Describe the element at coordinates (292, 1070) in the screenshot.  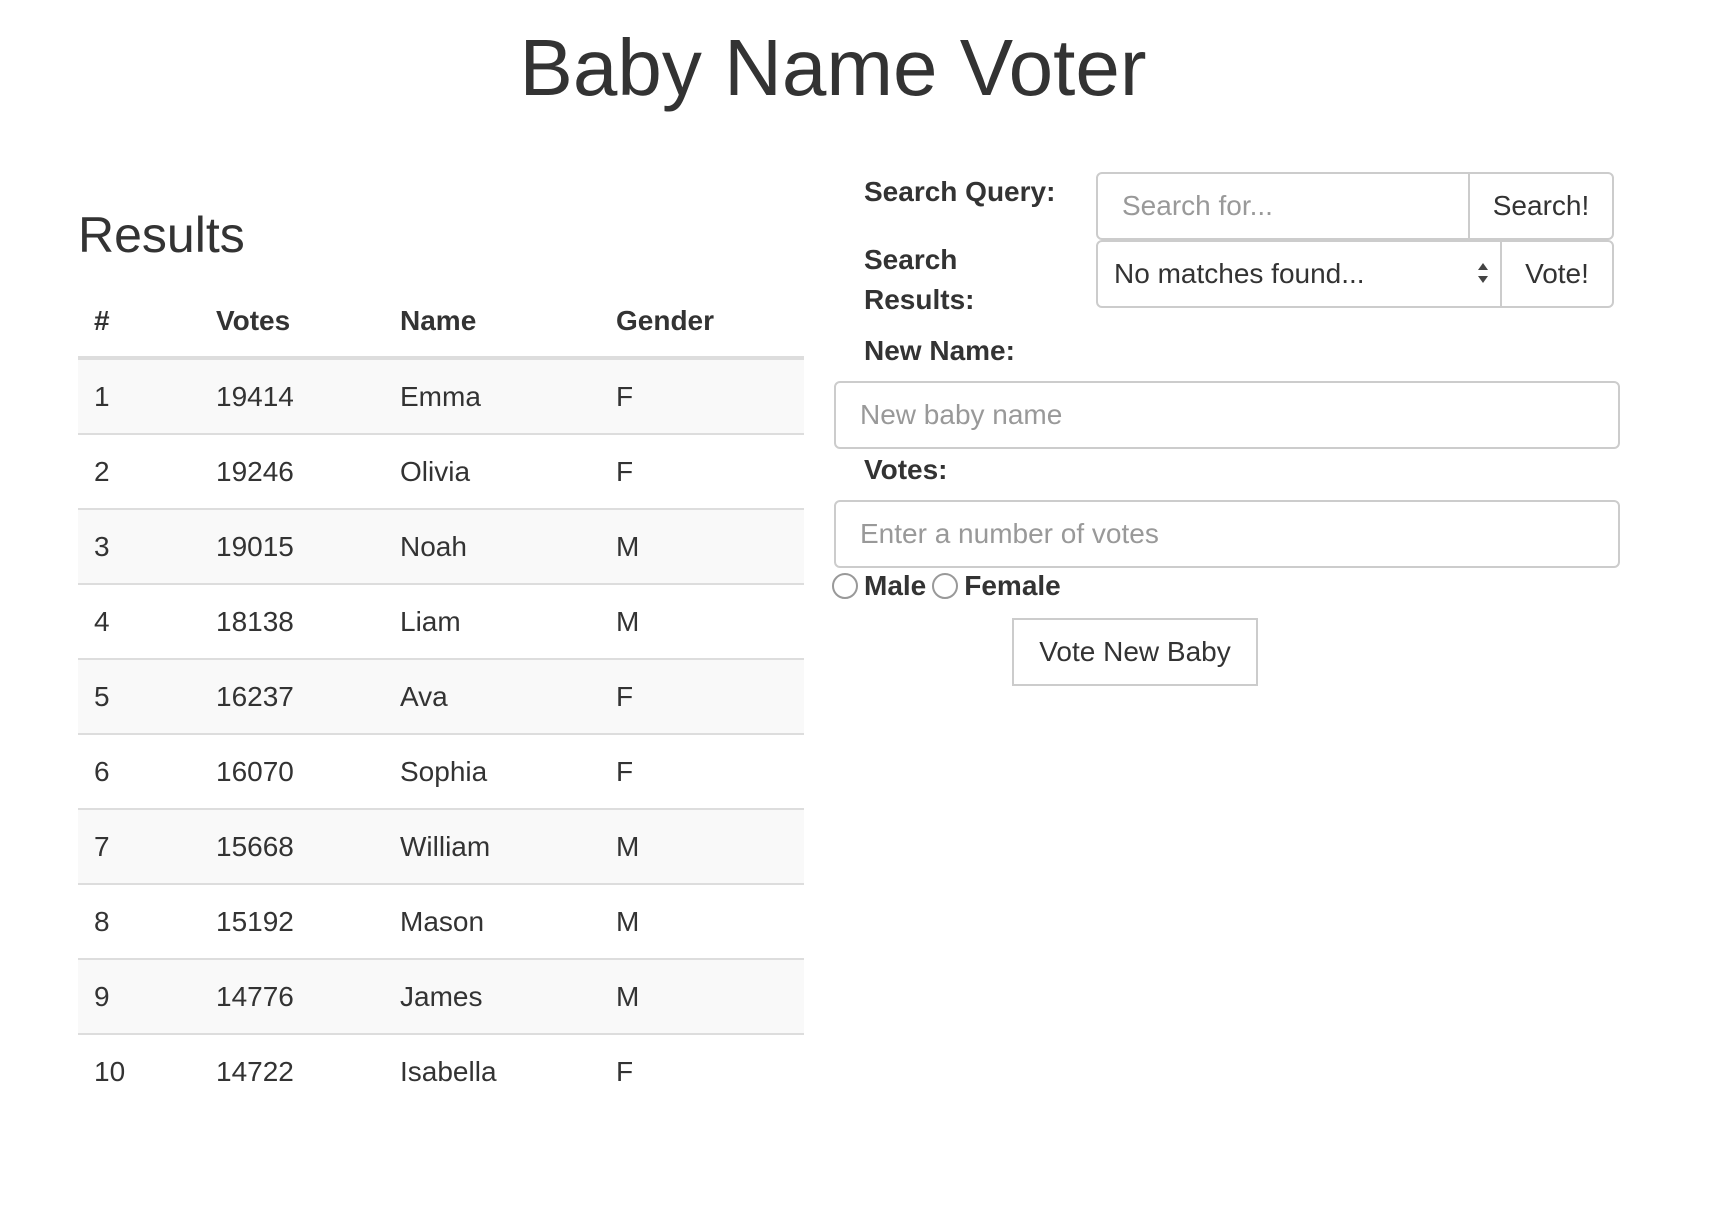
I see `votes-cell: 14722` at that location.